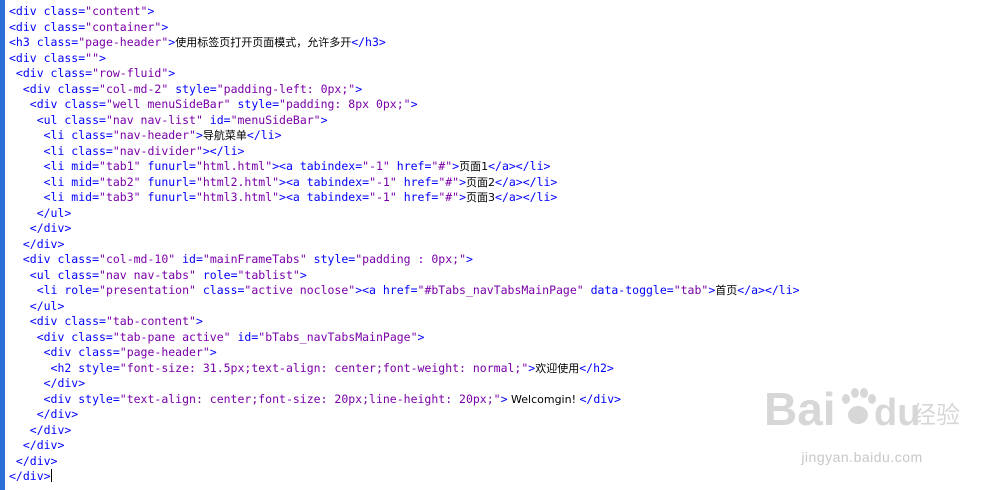 The width and height of the screenshot is (1000, 490). Describe the element at coordinates (499, 136) in the screenshot. I see `code-line: <li class="nav-header">导航菜单</li>` at that location.